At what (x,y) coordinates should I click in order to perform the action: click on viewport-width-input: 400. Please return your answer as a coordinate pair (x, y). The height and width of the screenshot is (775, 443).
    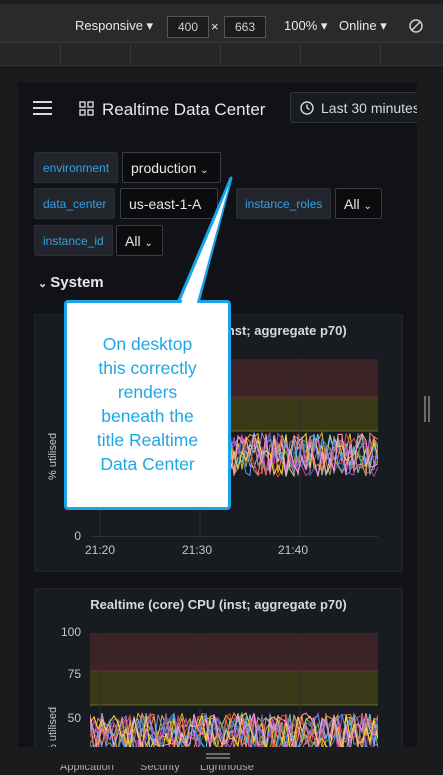
    Looking at the image, I should click on (188, 27).